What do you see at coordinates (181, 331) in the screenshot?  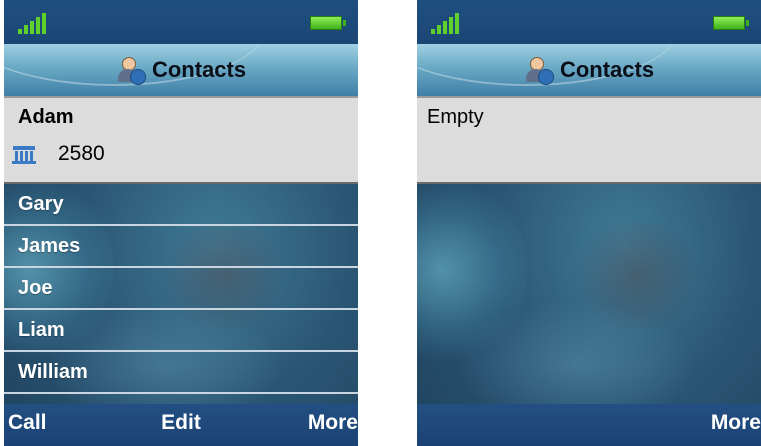 I see `list-item-liam: Liam` at bounding box center [181, 331].